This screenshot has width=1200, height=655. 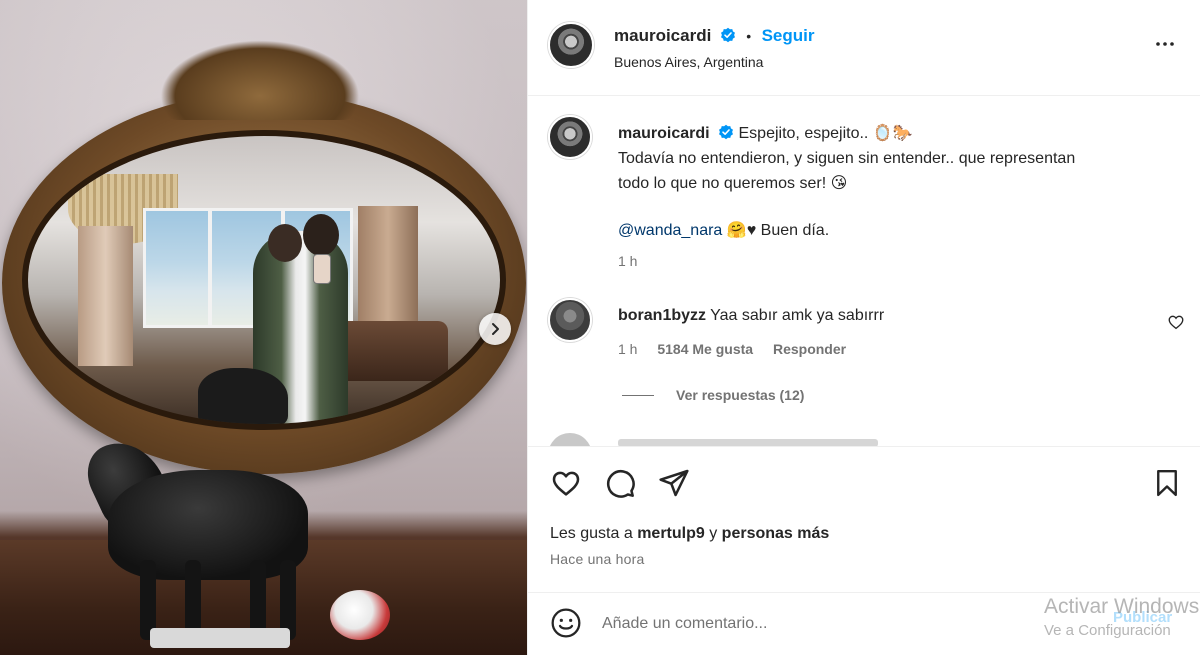 I want to click on publish-button: Publicar, so click(x=1142, y=617).